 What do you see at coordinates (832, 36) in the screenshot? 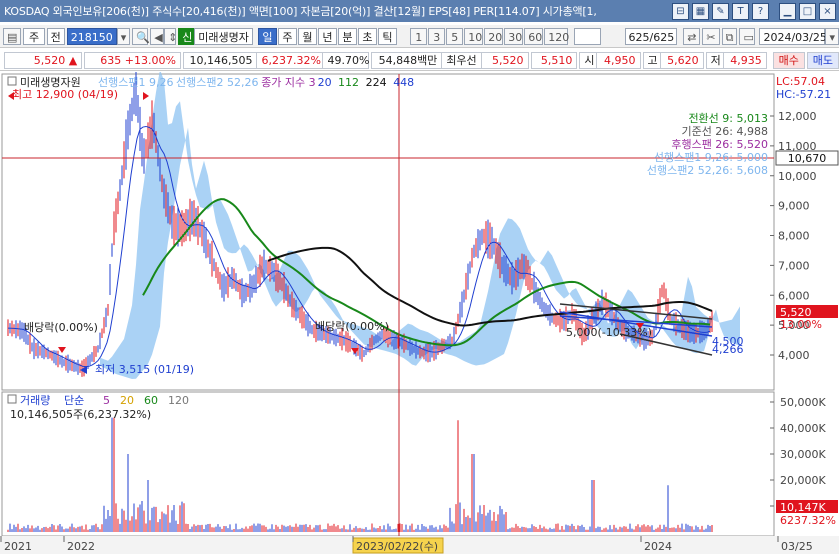
I see `calendar-icon: ▾` at bounding box center [832, 36].